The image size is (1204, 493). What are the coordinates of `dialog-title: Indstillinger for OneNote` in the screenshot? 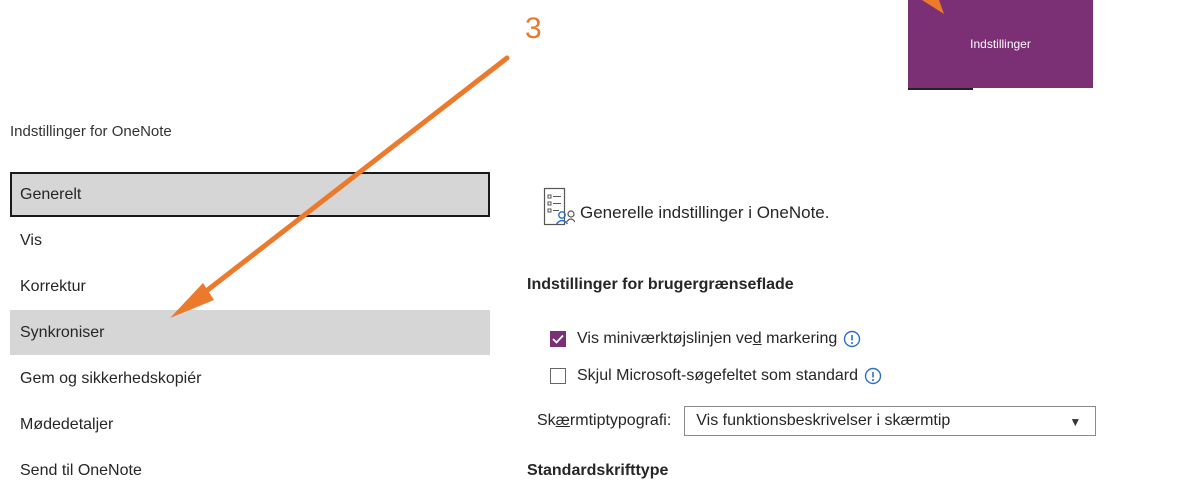 It's located at (91, 131).